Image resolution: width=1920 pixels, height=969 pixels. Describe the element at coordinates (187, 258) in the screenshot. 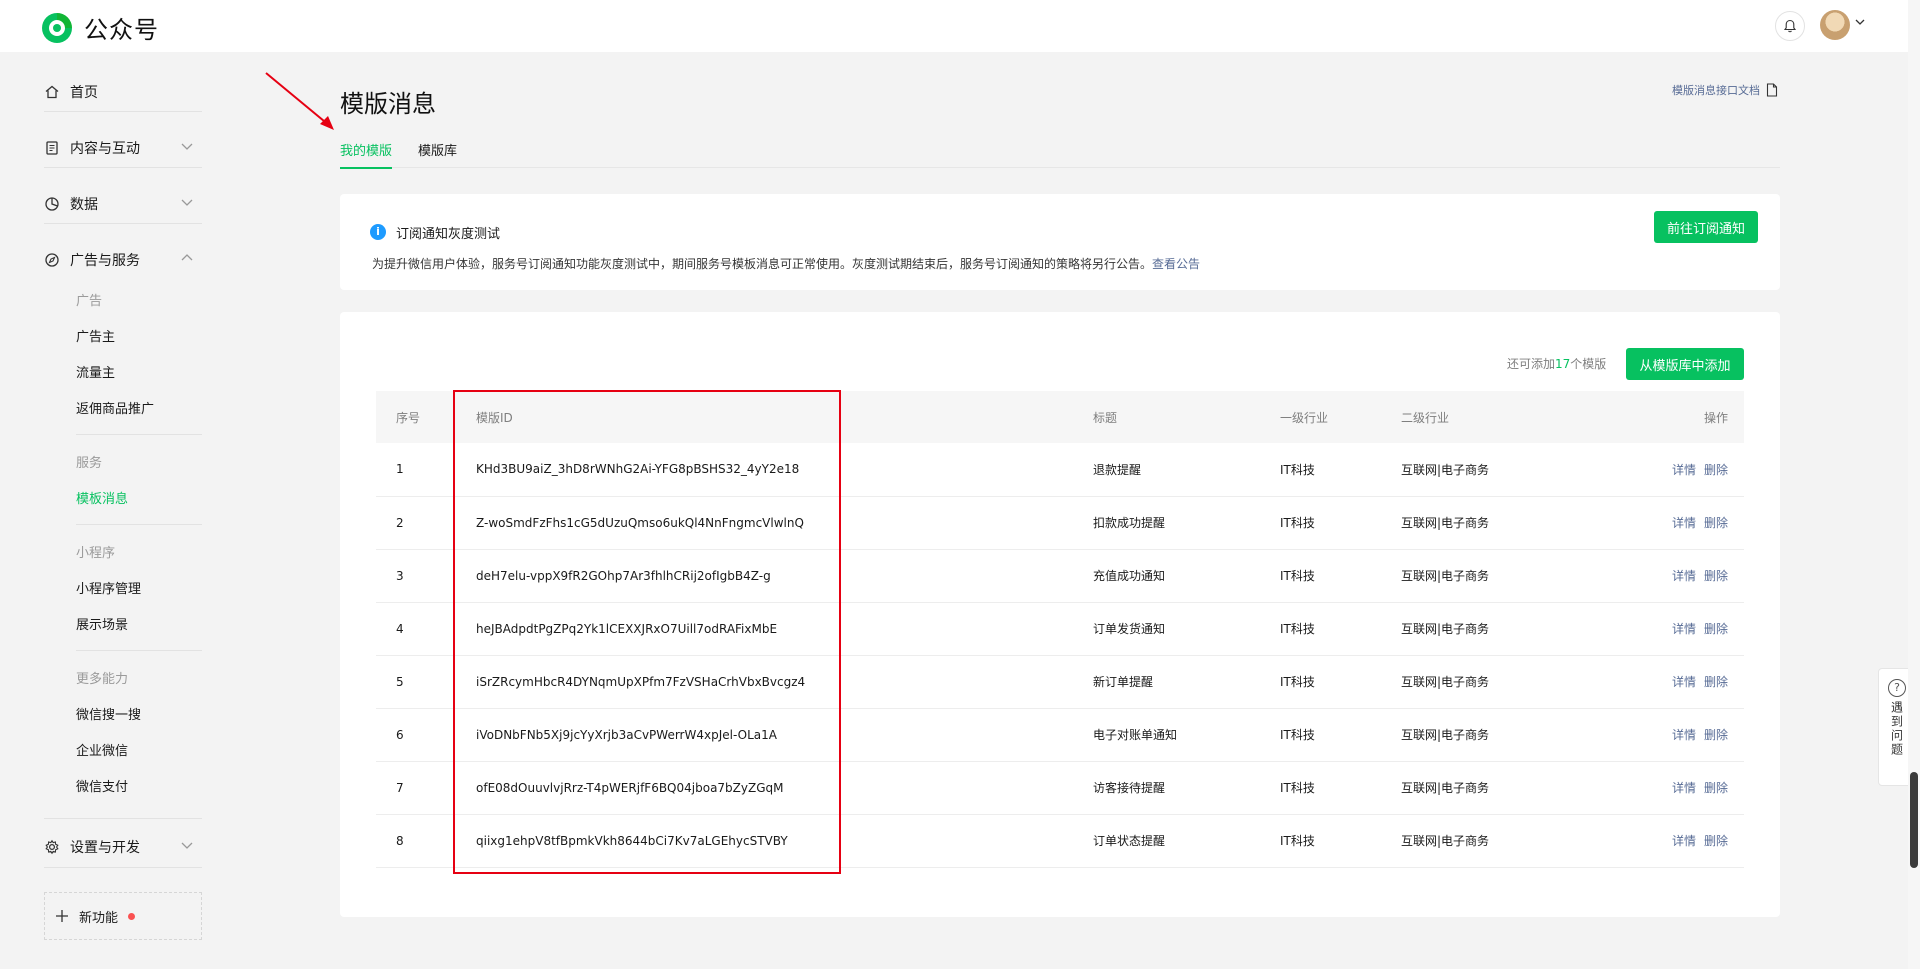

I see `chevron-up-icon` at that location.